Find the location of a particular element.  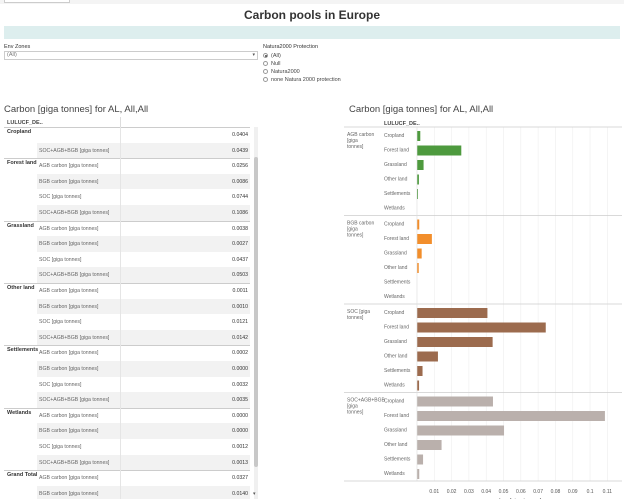

row-measure-label: AGB carbon [giga tonnes] is located at coordinates (69, 228).